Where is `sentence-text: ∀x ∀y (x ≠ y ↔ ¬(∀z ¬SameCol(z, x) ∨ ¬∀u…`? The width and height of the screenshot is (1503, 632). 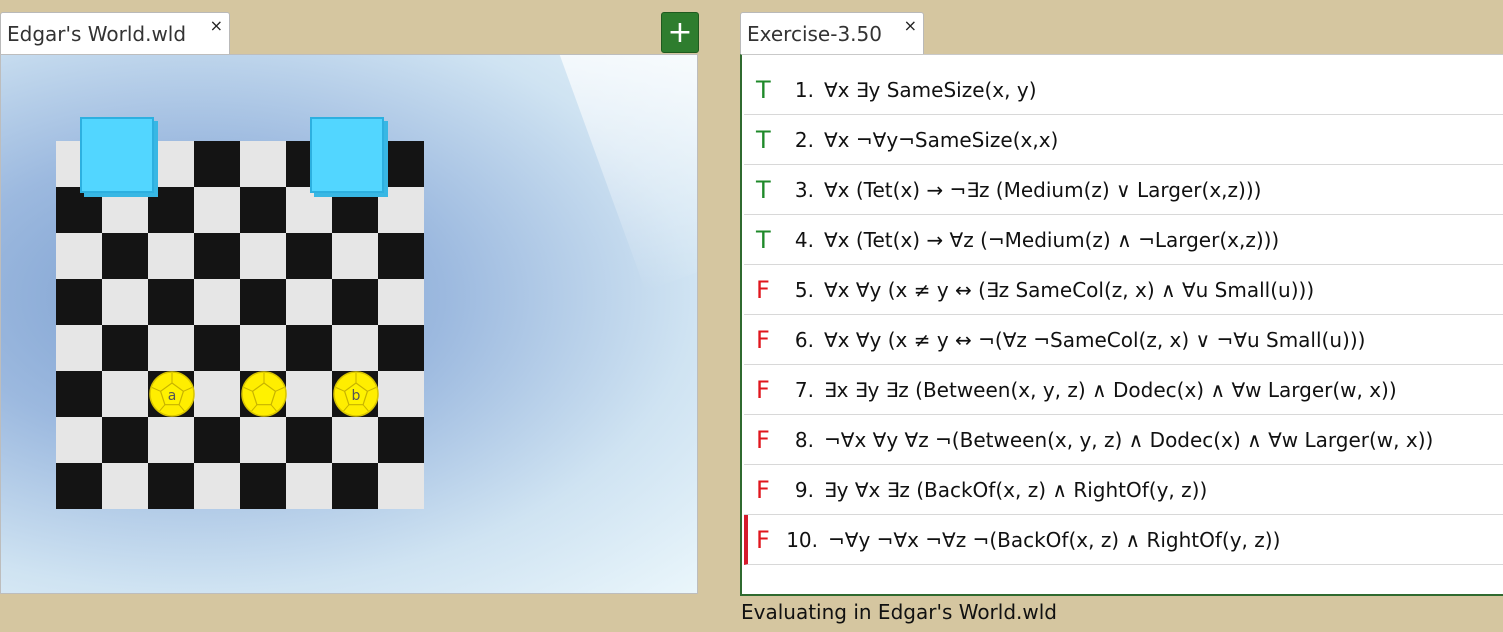
sentence-text: ∀x ∀y (x ≠ y ↔ ¬(∀z ¬SameCol(z, x) ∨ ¬∀u… is located at coordinates (1095, 339).